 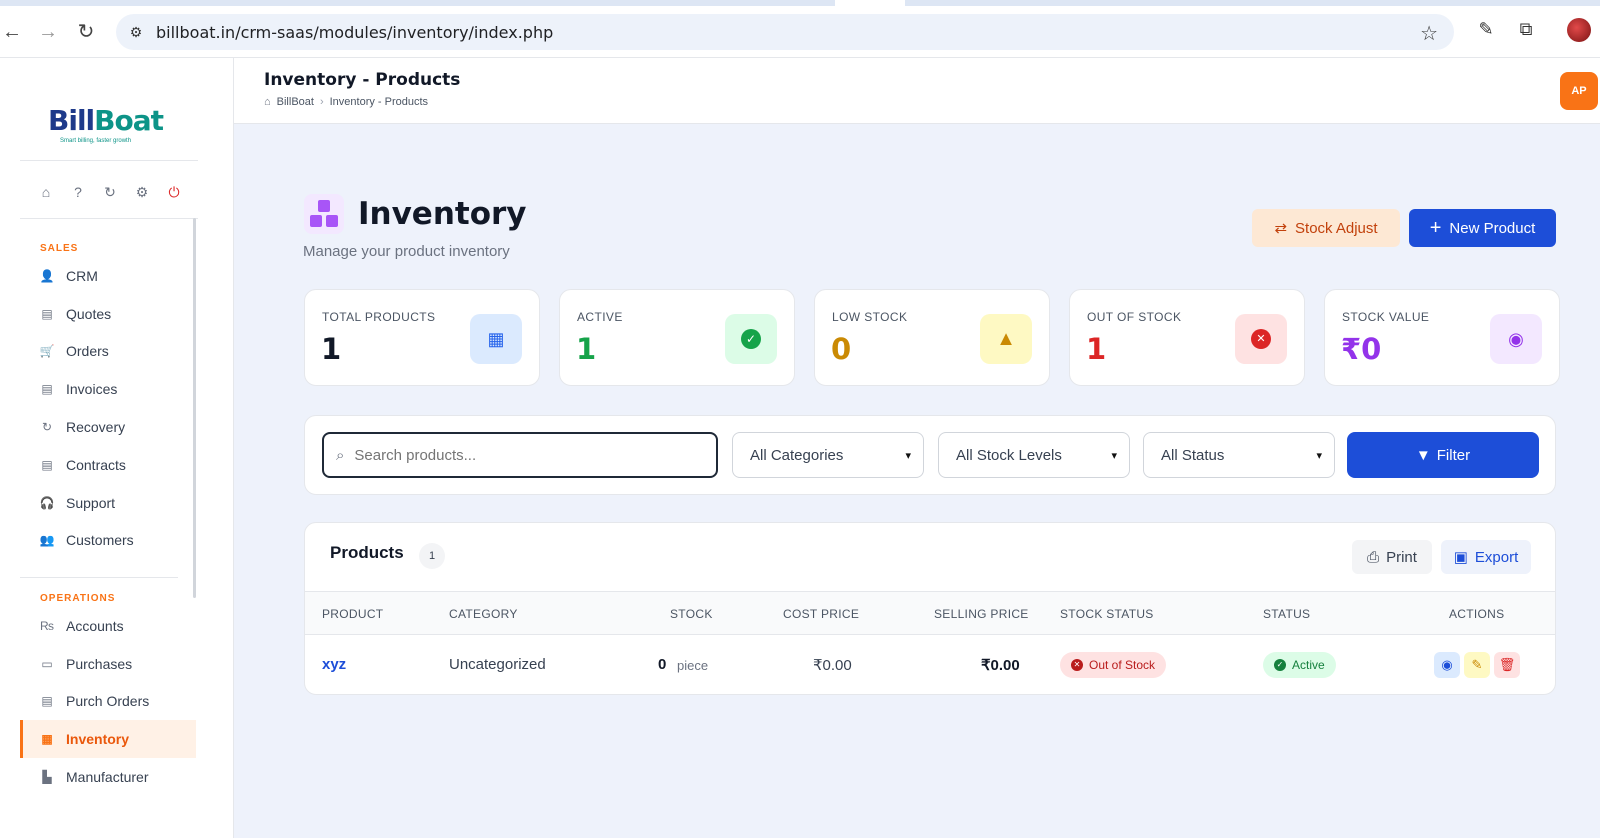 I want to click on edit-icon: ✎, so click(x=1477, y=664).